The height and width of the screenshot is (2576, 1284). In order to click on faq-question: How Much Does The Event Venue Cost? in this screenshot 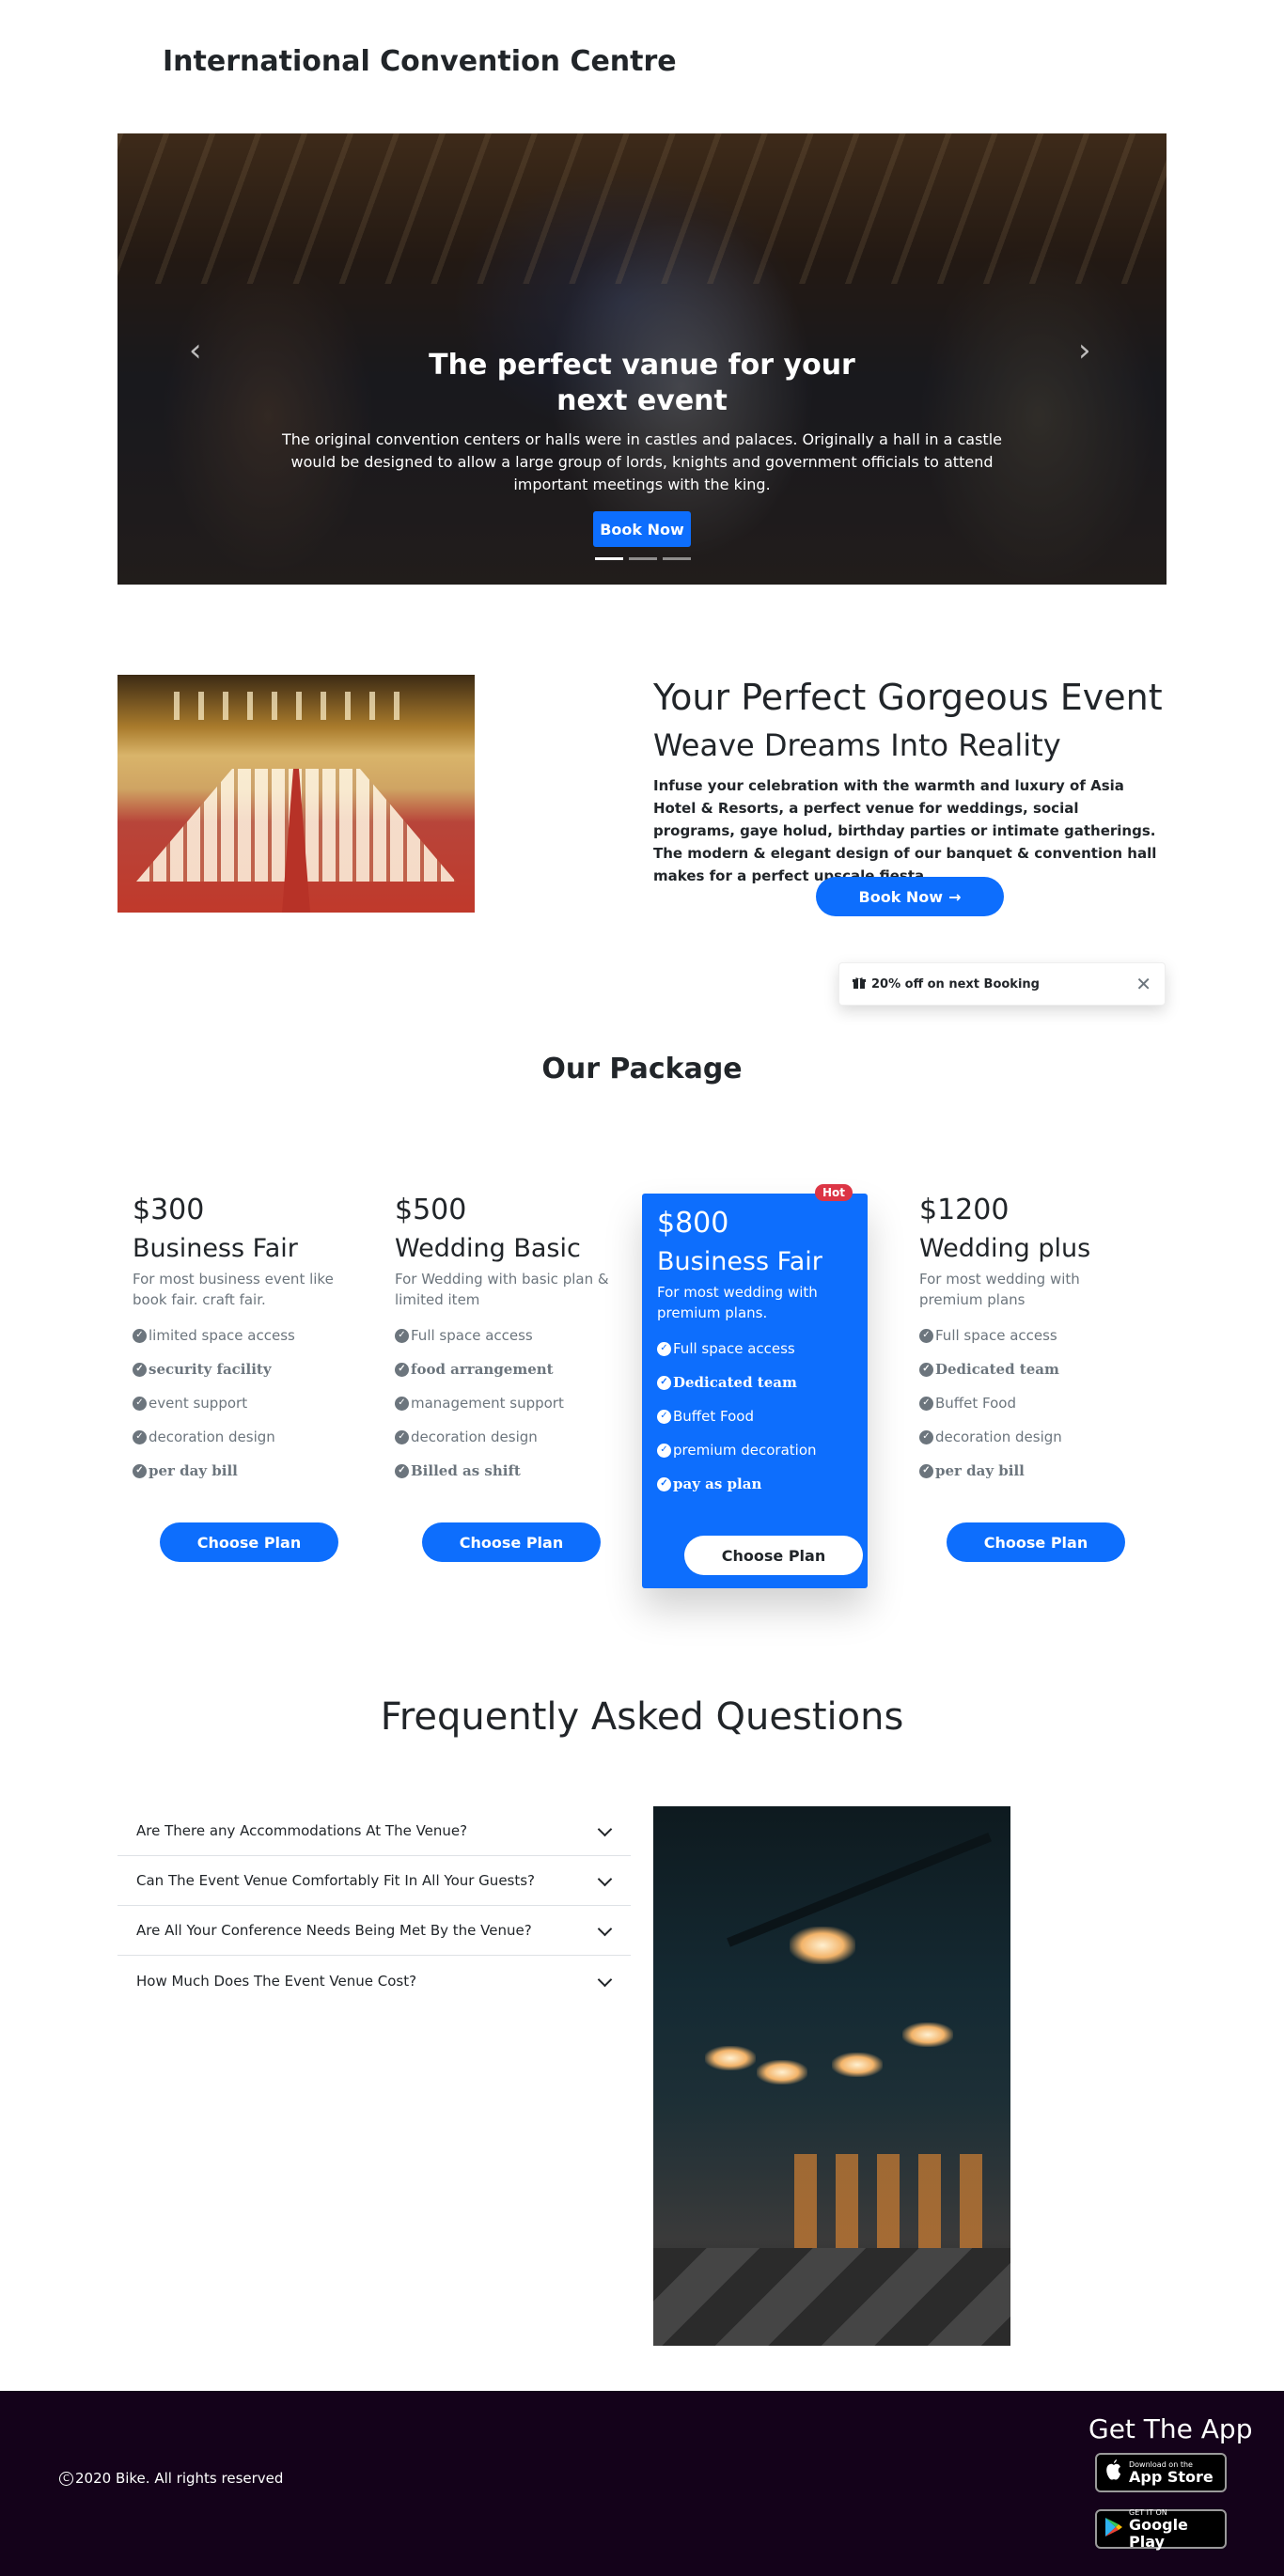, I will do `click(276, 1981)`.